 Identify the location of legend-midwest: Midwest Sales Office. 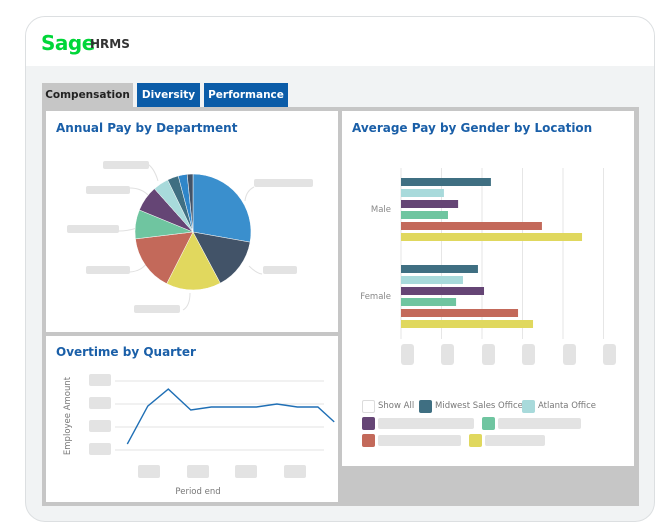
(479, 406).